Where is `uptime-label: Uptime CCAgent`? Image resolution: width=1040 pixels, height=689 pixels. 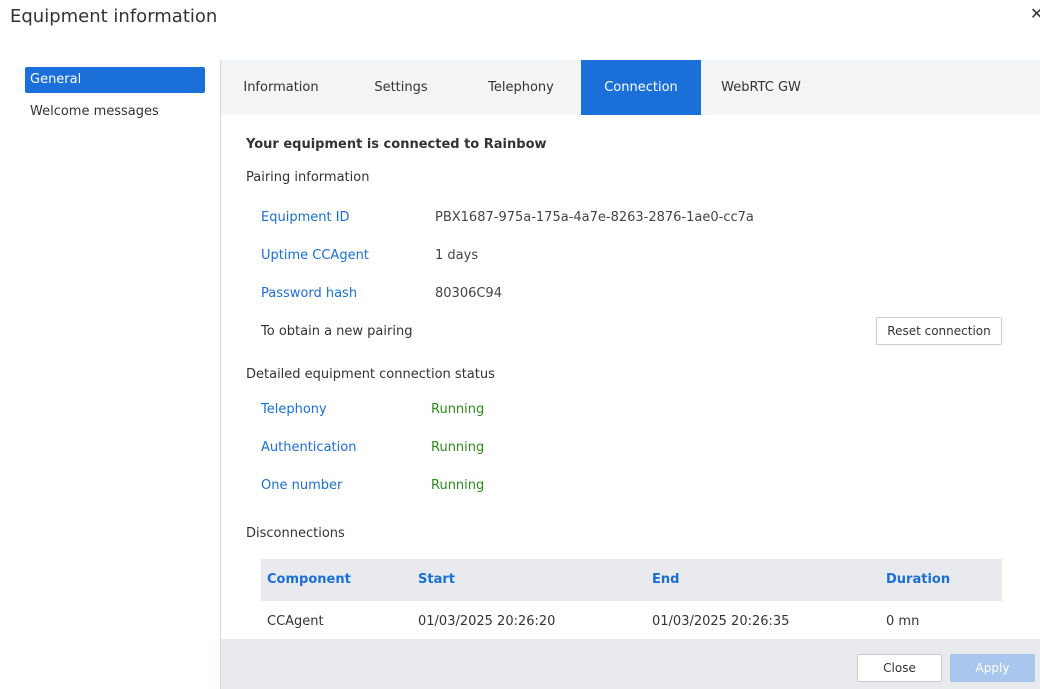 uptime-label: Uptime CCAgent is located at coordinates (315, 255).